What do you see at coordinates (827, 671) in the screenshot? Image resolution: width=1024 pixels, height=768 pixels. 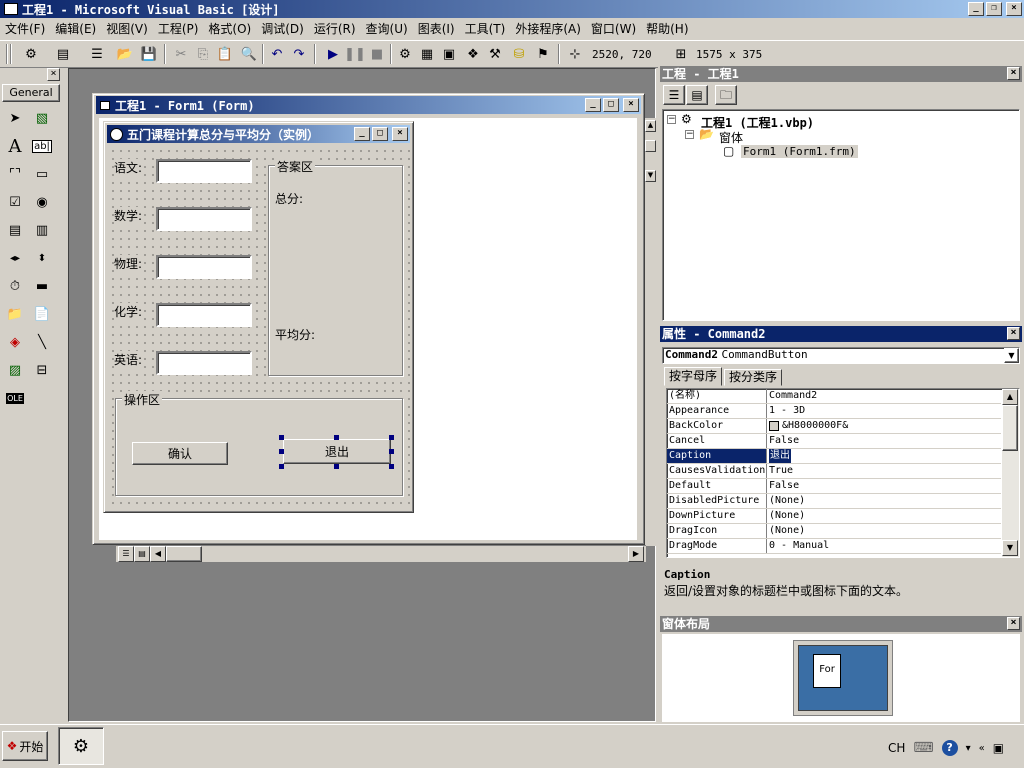 I see `form-position-preview: For` at bounding box center [827, 671].